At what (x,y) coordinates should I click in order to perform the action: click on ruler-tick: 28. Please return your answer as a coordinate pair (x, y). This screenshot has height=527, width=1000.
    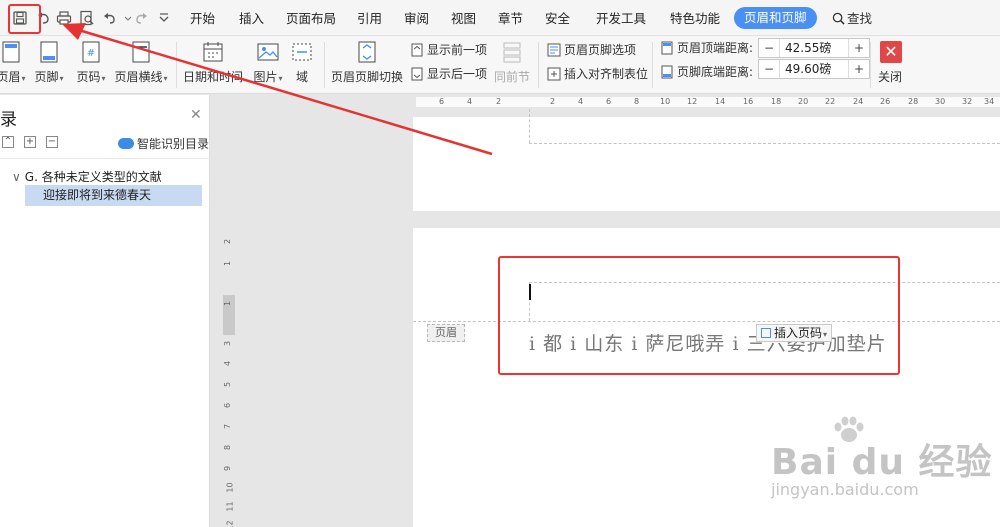
    Looking at the image, I should click on (913, 101).